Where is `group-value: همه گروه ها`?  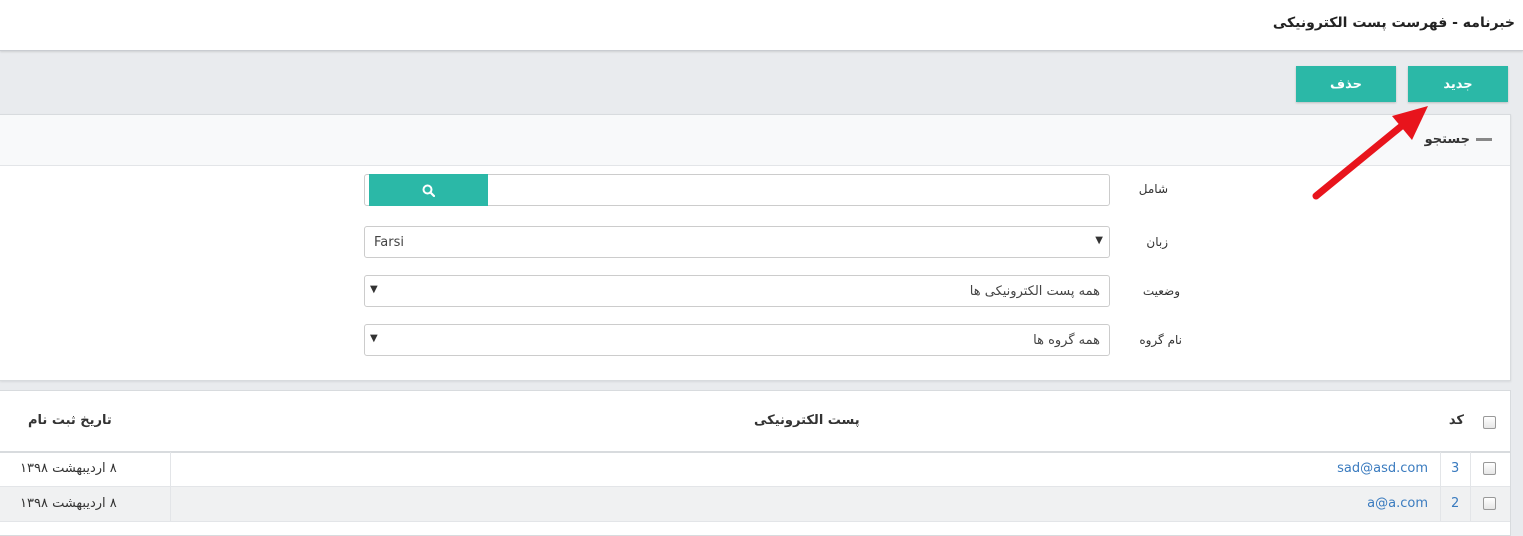
group-value: همه گروه ها is located at coordinates (1066, 340).